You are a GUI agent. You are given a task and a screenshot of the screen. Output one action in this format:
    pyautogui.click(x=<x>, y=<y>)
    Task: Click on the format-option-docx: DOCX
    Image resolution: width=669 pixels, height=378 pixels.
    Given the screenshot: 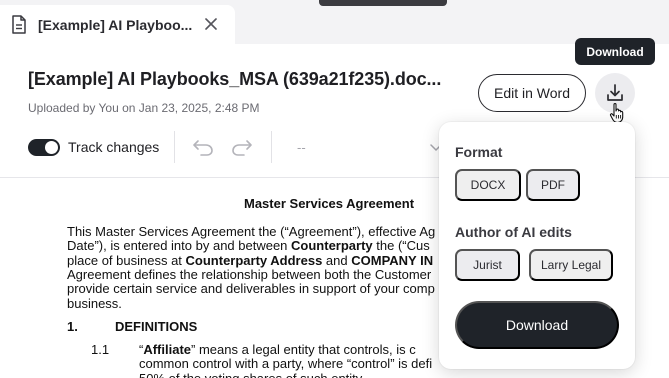 What is the action you would take?
    pyautogui.click(x=488, y=185)
    